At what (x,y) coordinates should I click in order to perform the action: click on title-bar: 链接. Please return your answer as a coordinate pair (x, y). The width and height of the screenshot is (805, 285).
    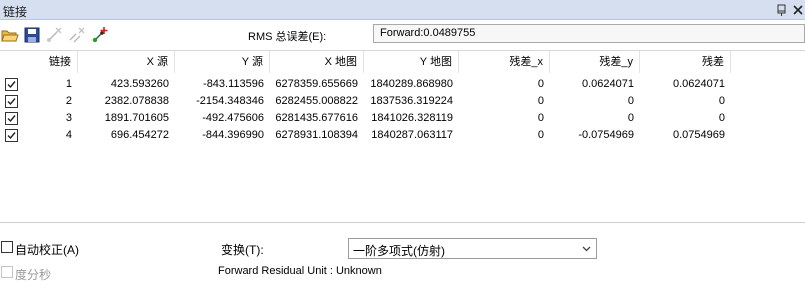
    Looking at the image, I should click on (402, 10).